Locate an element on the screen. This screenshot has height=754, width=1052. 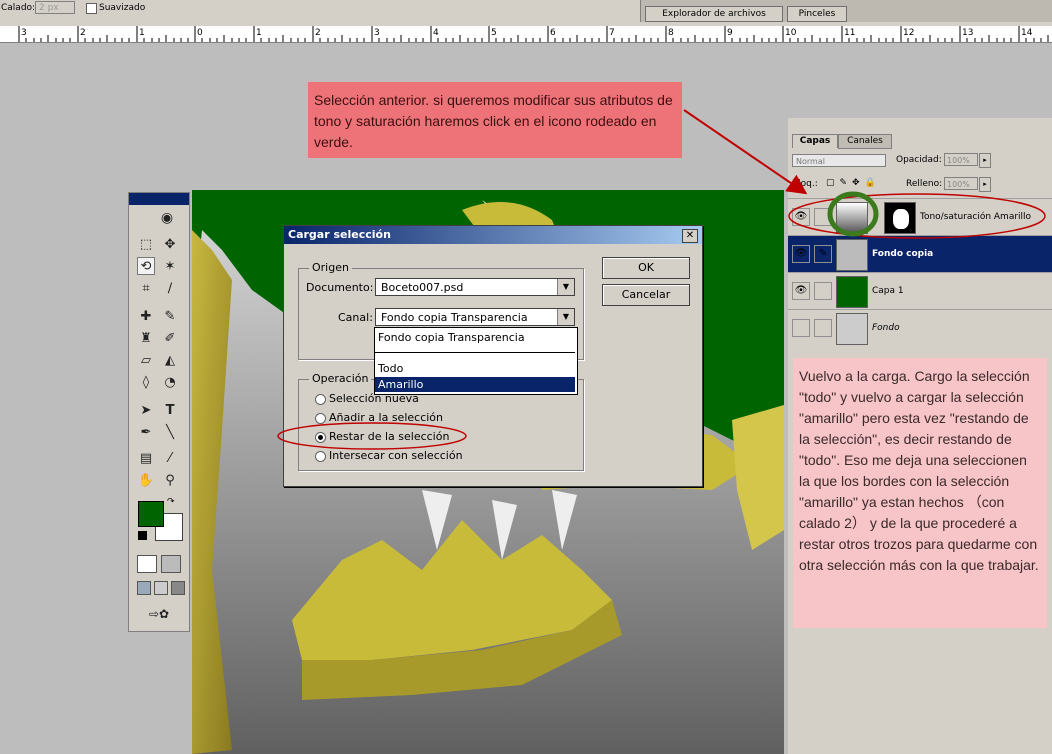
dialog-titlebar: Cargar selección is located at coordinates (493, 235).